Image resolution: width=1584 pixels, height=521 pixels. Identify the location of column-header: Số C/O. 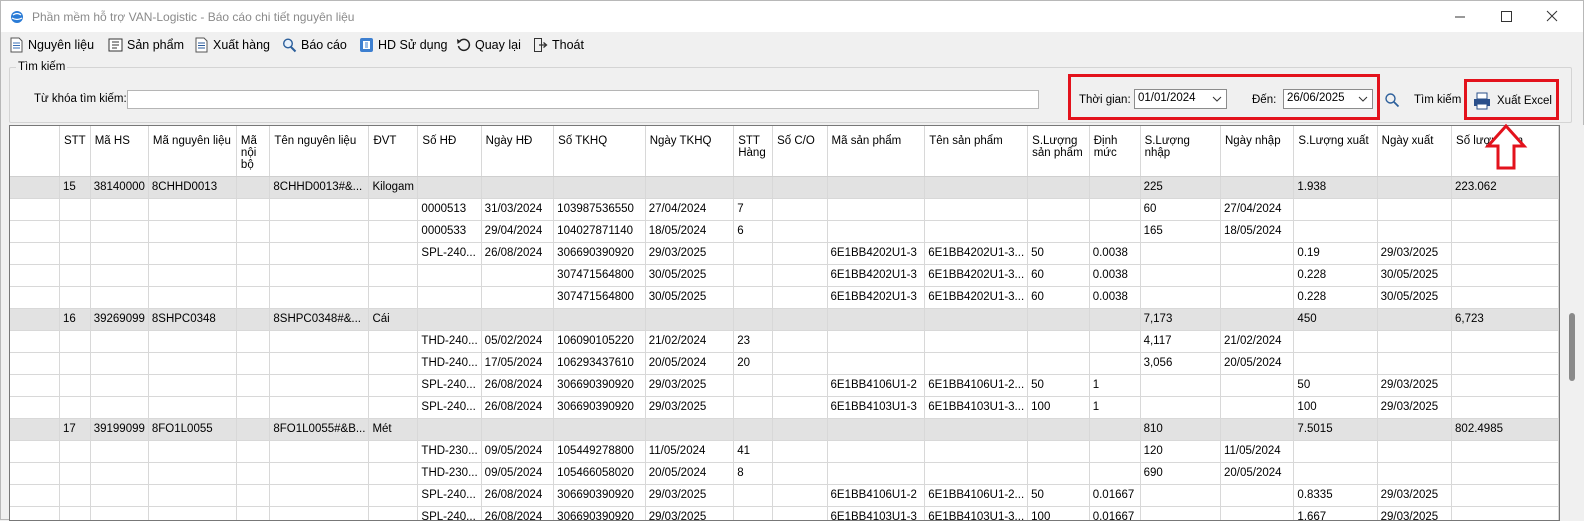
(800, 151).